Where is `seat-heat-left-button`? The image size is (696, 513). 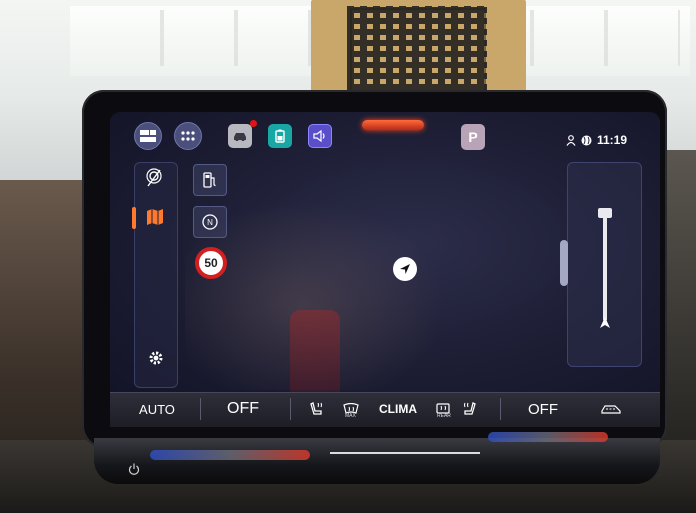
seat-heat-left-button is located at coordinates (317, 409).